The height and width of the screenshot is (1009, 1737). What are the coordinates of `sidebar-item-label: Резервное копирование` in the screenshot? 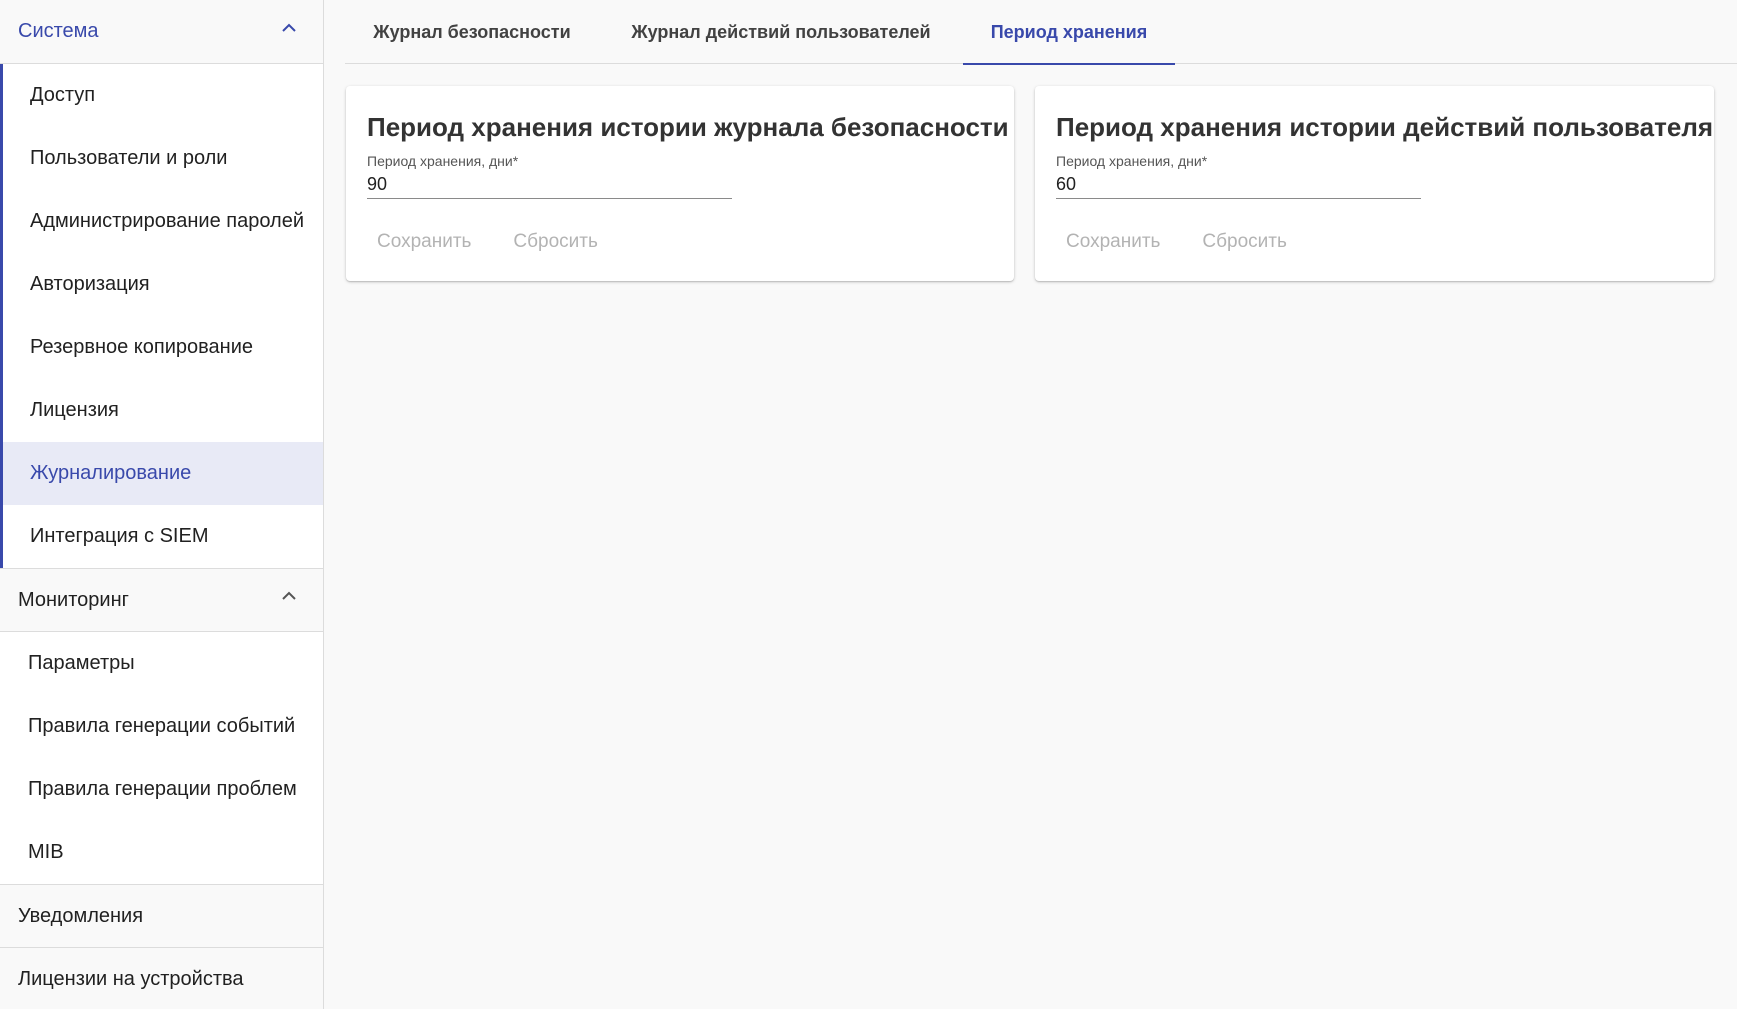 It's located at (142, 347).